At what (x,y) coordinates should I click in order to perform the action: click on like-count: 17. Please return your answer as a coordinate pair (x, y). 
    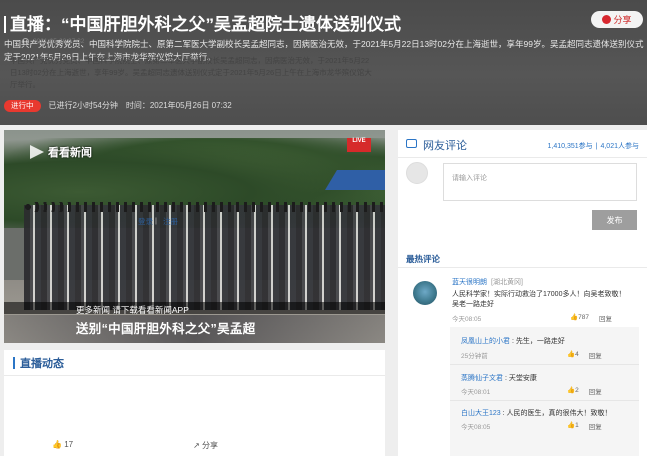
    Looking at the image, I should click on (69, 444).